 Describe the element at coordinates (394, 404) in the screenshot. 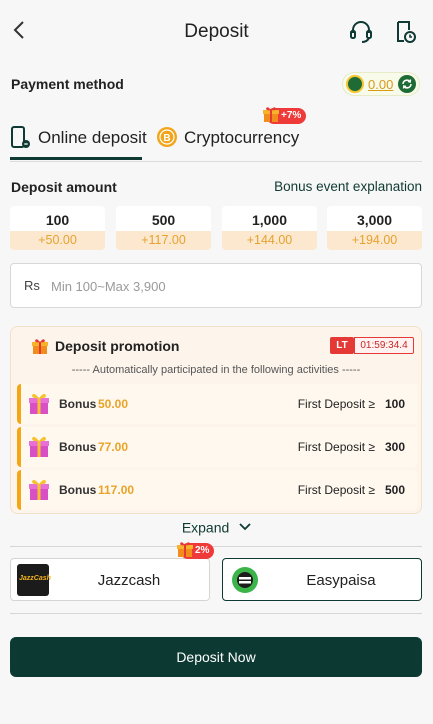

I see `bonus-threshold: 100` at that location.